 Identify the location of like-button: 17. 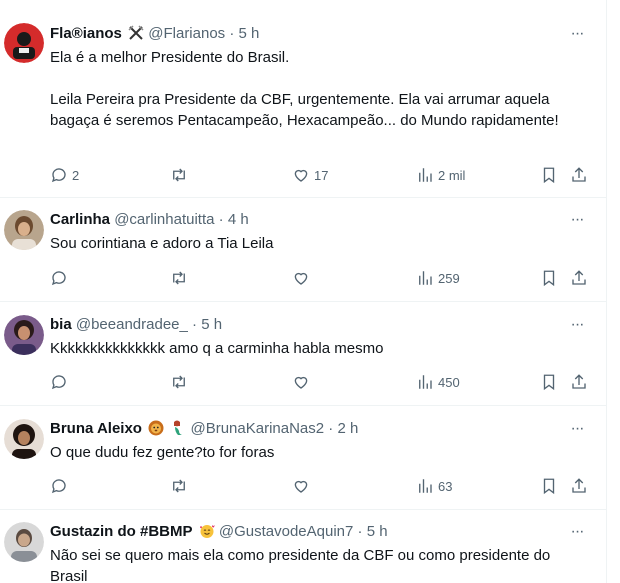
(310, 175).